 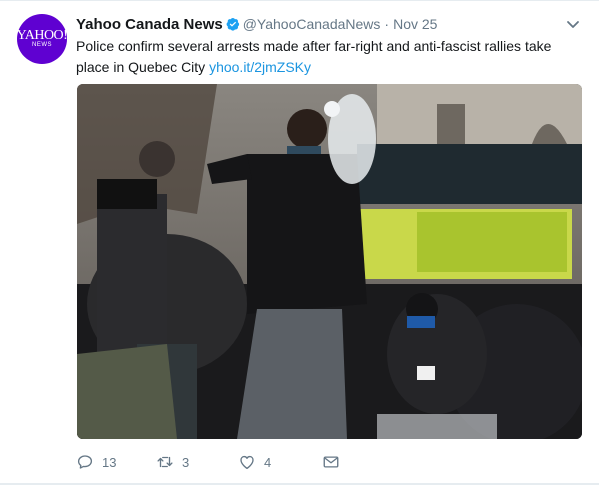 What do you see at coordinates (149, 24) in the screenshot?
I see `author-name: Yahoo Canada News` at bounding box center [149, 24].